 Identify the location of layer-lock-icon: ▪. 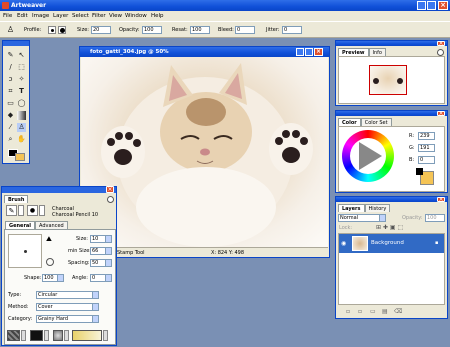
(437, 243).